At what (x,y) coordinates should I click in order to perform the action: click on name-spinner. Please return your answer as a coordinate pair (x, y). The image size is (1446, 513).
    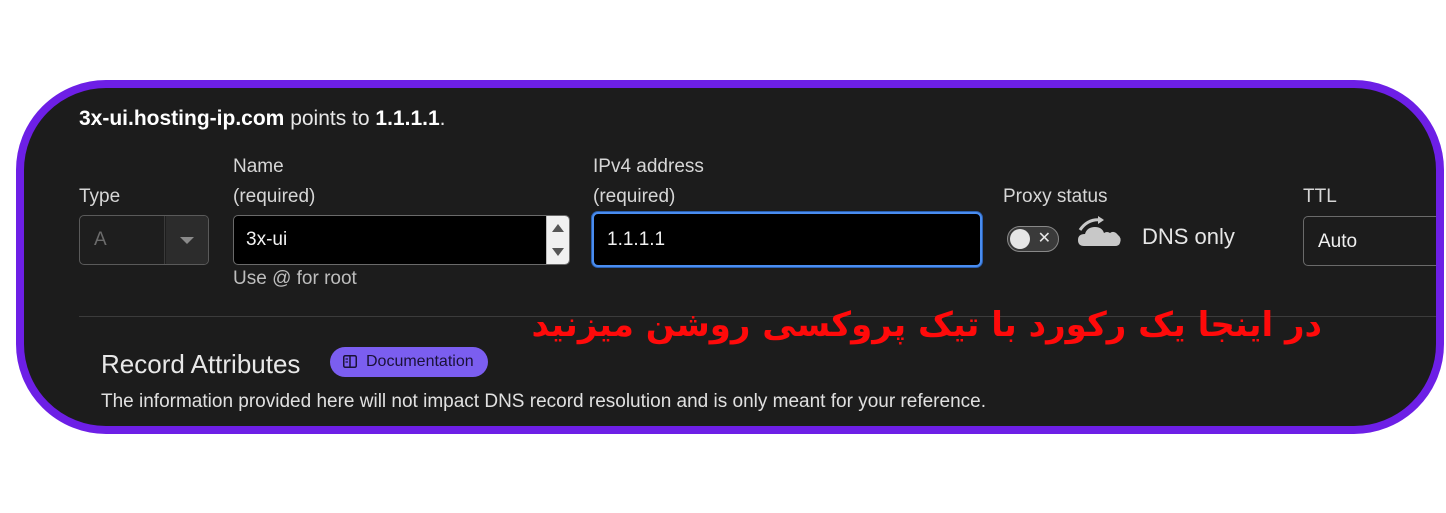
    Looking at the image, I should click on (557, 240).